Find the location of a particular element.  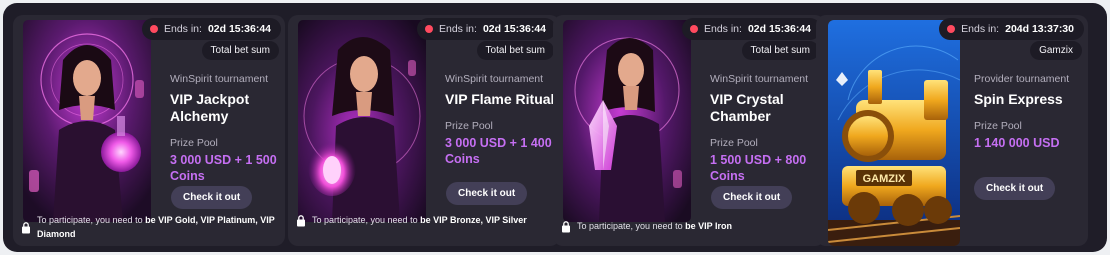

sorceress-potion-art is located at coordinates (87, 121).